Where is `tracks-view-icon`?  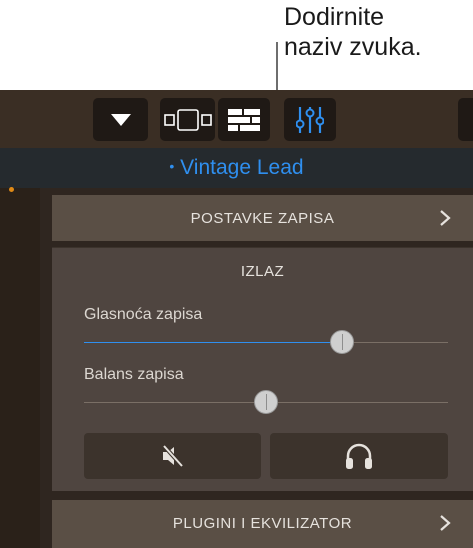 tracks-view-icon is located at coordinates (187, 119).